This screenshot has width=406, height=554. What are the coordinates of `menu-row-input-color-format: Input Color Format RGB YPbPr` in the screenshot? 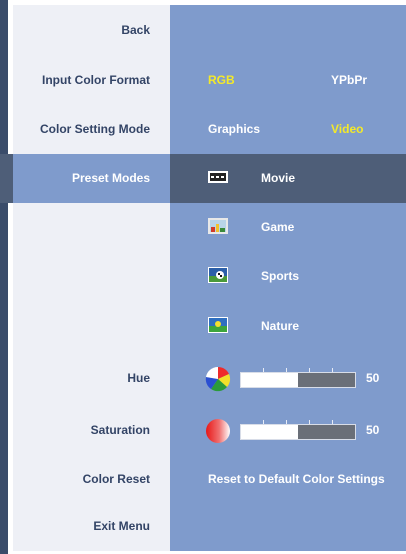 It's located at (203, 80).